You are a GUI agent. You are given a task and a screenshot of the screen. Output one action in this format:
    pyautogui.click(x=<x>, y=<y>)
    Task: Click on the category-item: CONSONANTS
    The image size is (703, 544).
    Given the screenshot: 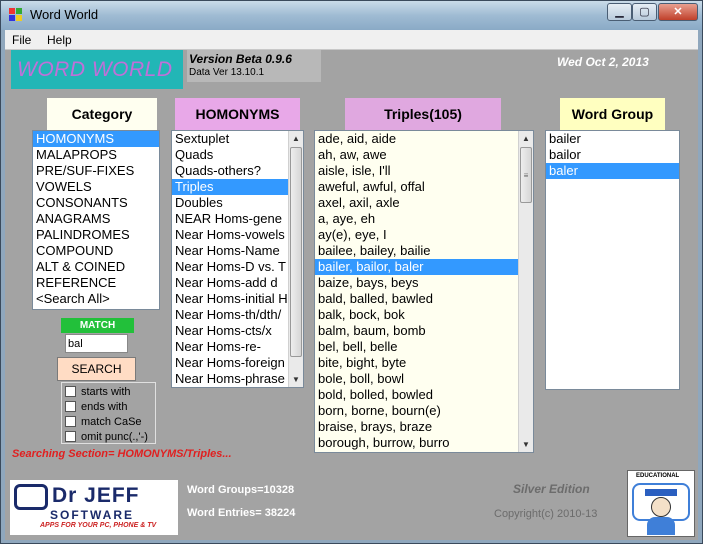 What is the action you would take?
    pyautogui.click(x=96, y=203)
    